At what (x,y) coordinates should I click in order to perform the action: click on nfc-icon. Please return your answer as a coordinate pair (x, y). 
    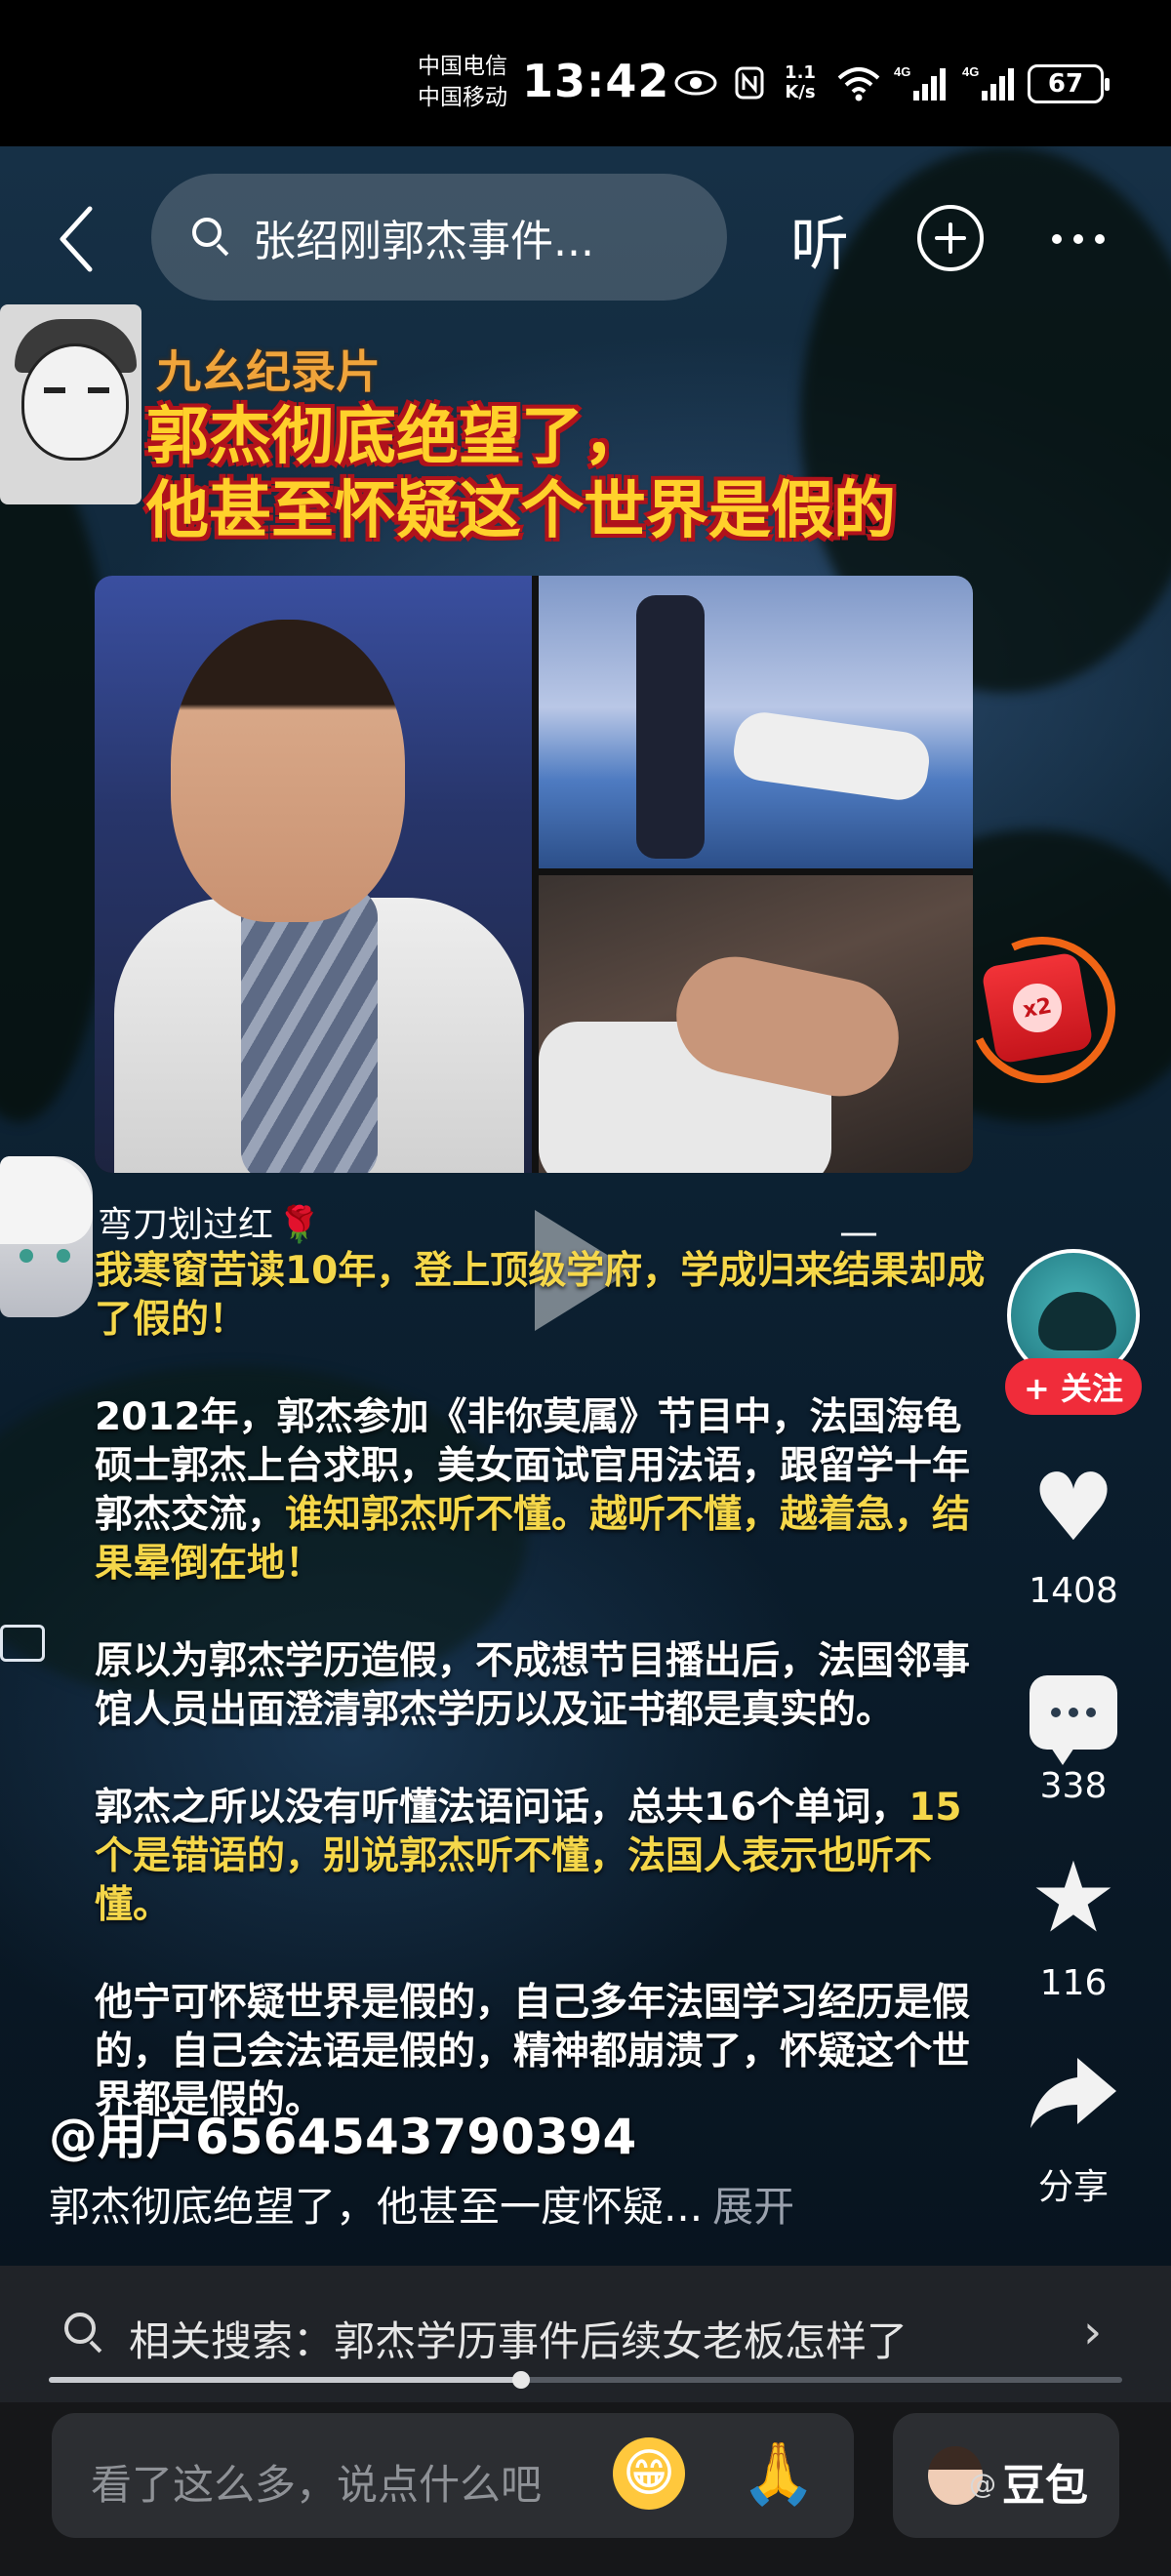
    Looking at the image, I should click on (749, 82).